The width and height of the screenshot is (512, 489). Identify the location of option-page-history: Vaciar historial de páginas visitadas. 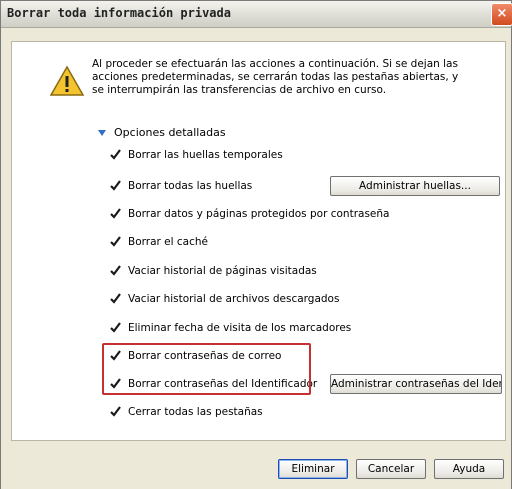
(213, 270).